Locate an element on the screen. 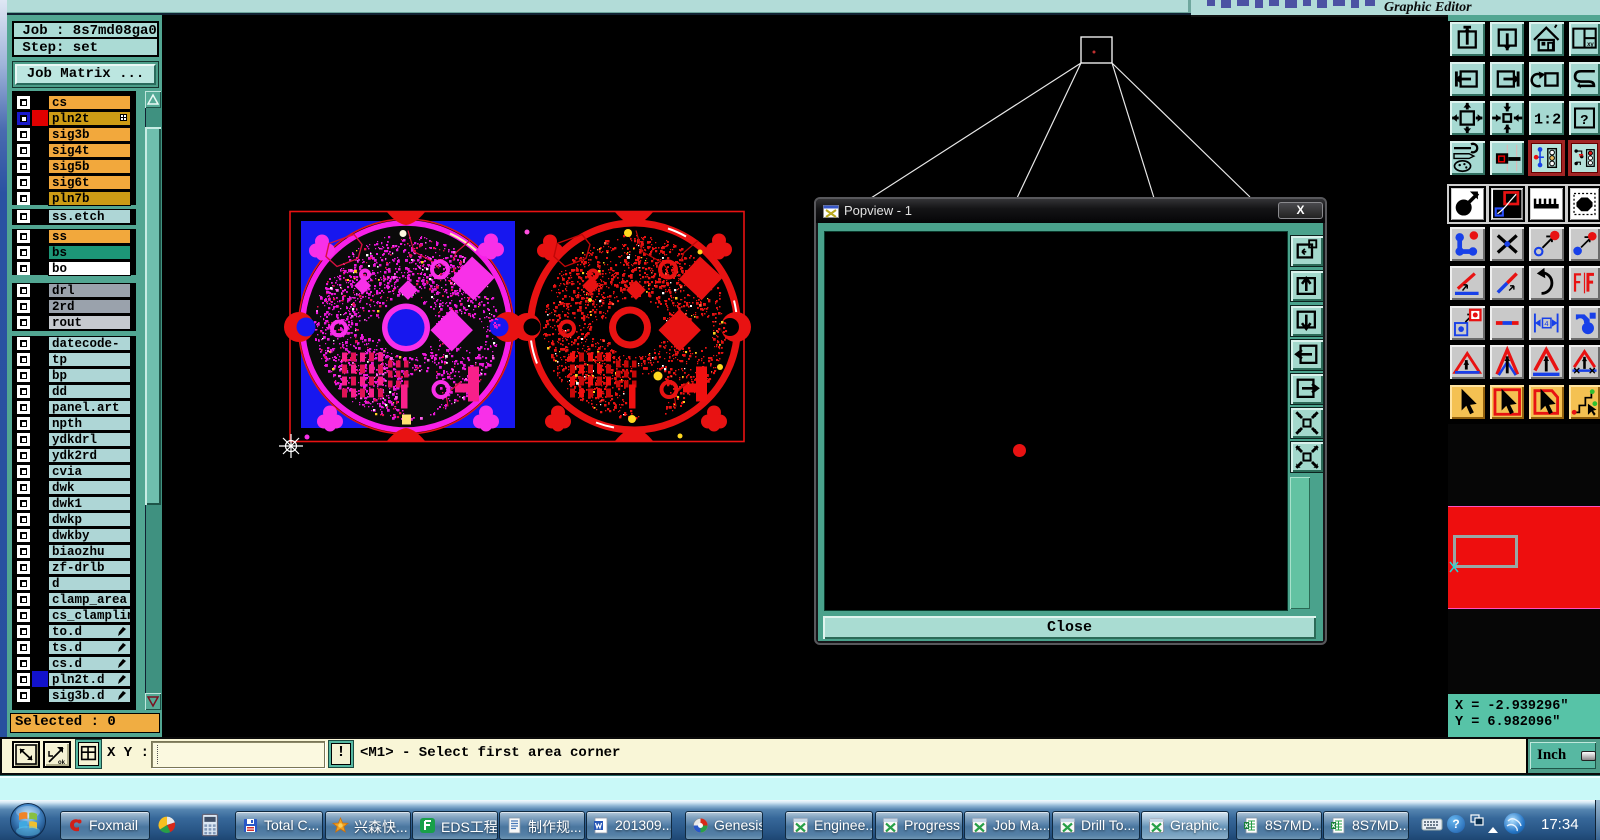 The image size is (1600, 840). svg-text: xy is located at coordinates (1590, 45).